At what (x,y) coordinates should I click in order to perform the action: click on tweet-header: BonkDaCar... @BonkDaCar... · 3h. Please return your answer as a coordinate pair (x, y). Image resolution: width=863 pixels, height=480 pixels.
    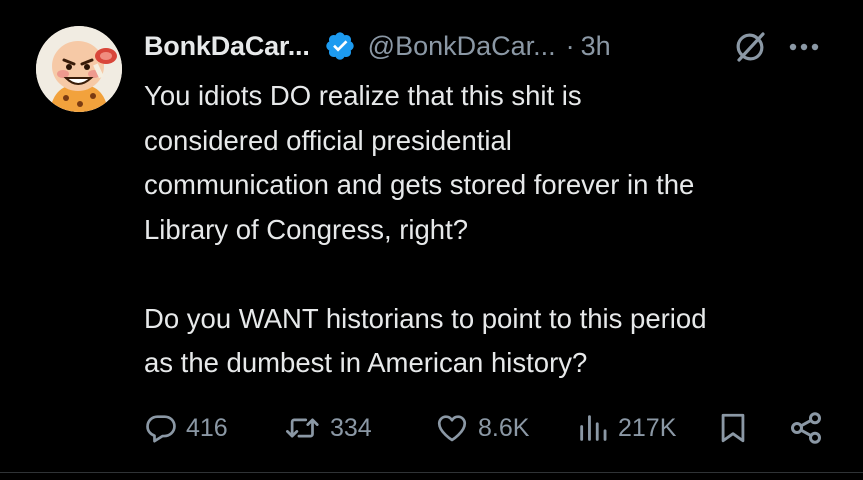
    Looking at the image, I should click on (377, 46).